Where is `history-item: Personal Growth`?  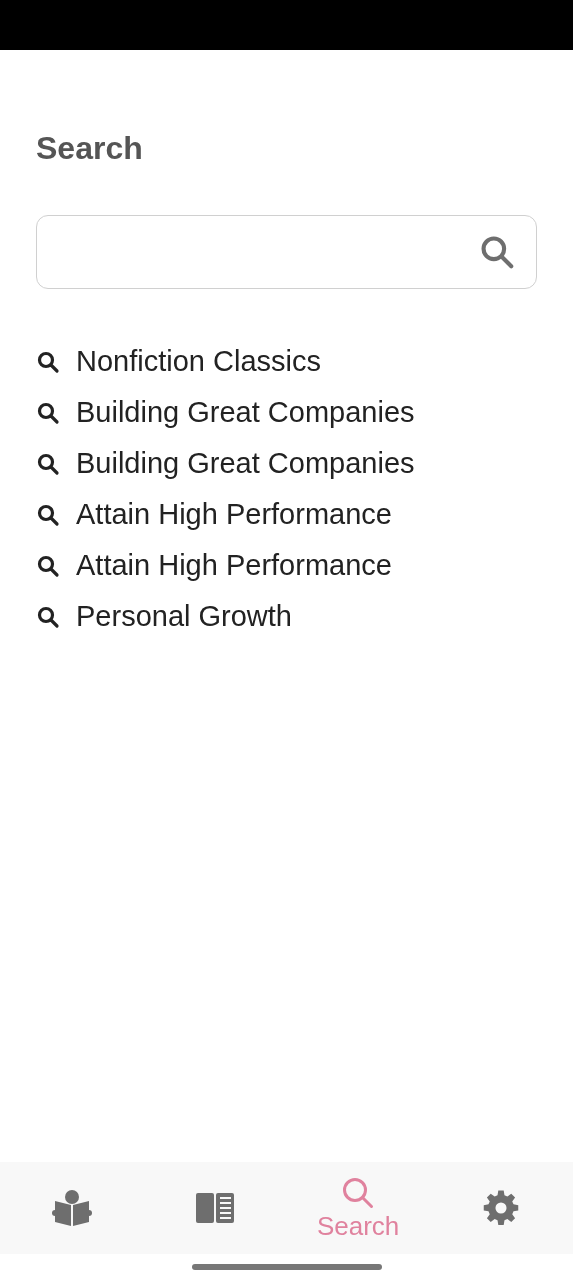
history-item: Personal Growth is located at coordinates (184, 616).